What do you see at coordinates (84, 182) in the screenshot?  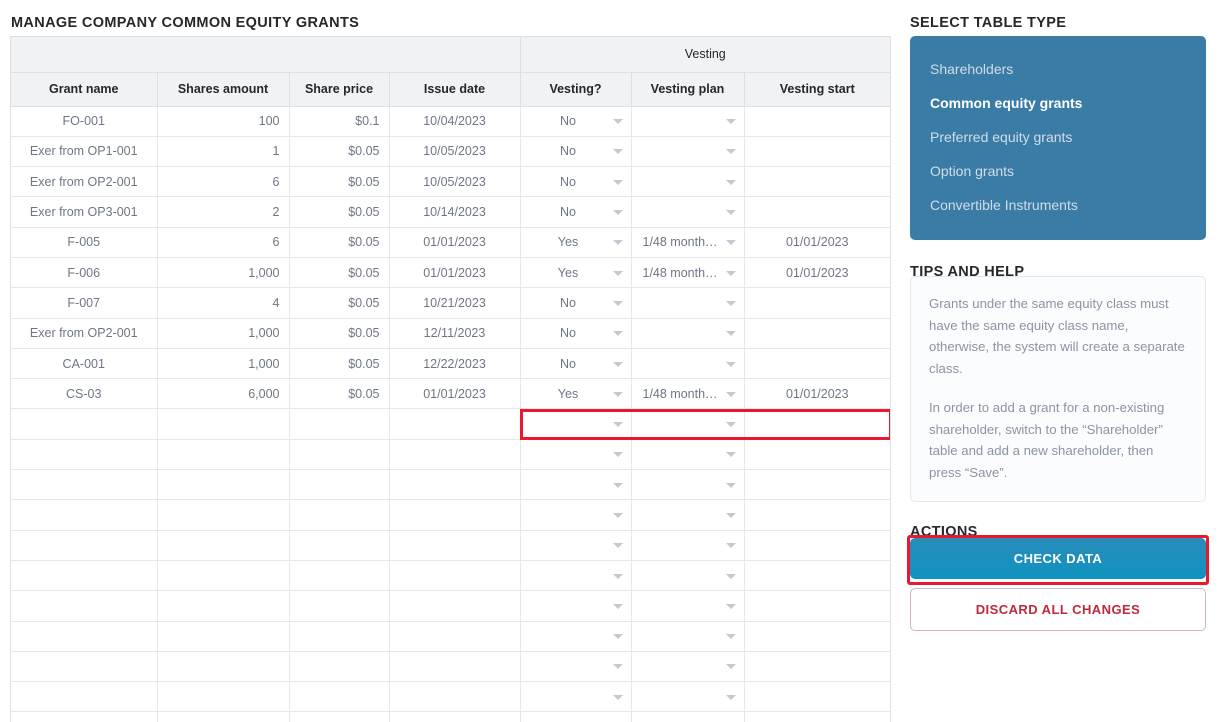 I see `cell-grant-name: Exer from OP2-001` at bounding box center [84, 182].